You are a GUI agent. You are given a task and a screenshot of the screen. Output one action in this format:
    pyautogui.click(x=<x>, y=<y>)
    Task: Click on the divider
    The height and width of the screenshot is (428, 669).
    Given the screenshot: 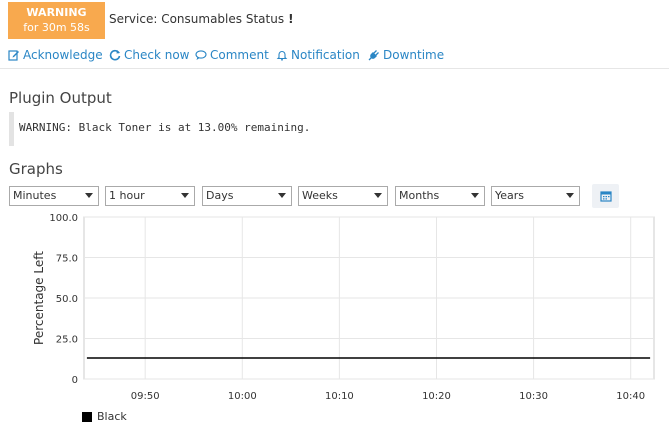 What is the action you would take?
    pyautogui.click(x=334, y=68)
    